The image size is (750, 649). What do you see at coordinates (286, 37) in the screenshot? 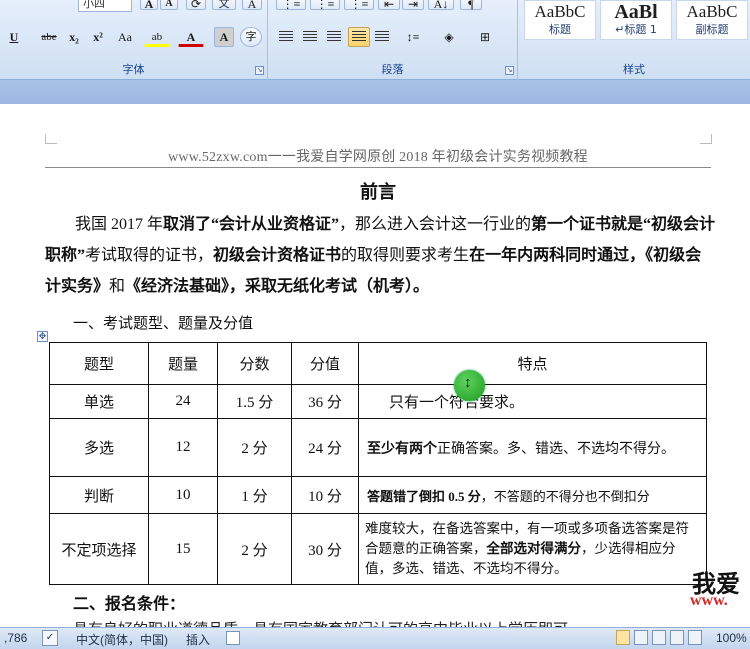
I see `align-left-button` at bounding box center [286, 37].